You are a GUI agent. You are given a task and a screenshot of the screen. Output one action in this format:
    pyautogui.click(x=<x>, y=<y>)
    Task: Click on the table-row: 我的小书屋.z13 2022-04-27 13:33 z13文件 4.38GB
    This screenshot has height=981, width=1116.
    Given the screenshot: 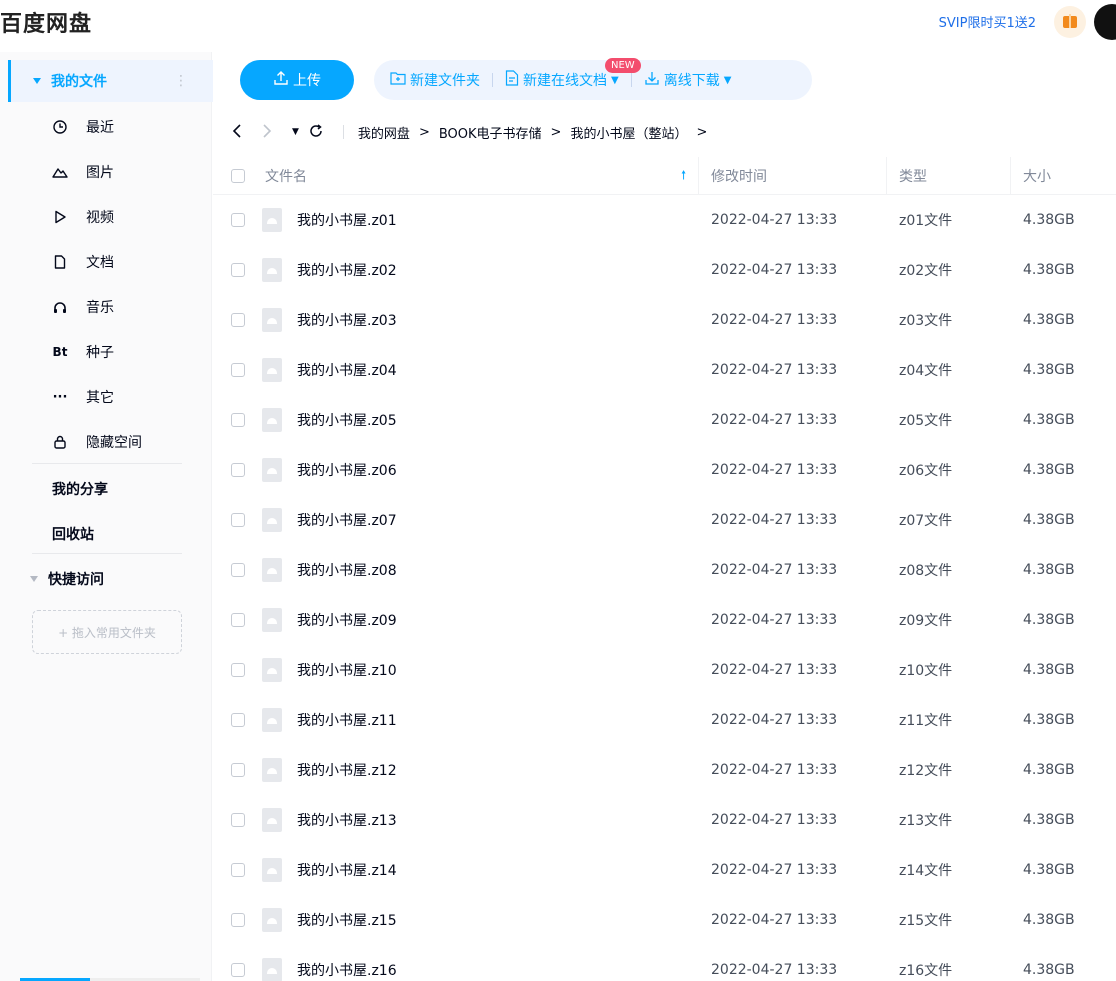 What is the action you would take?
    pyautogui.click(x=664, y=820)
    